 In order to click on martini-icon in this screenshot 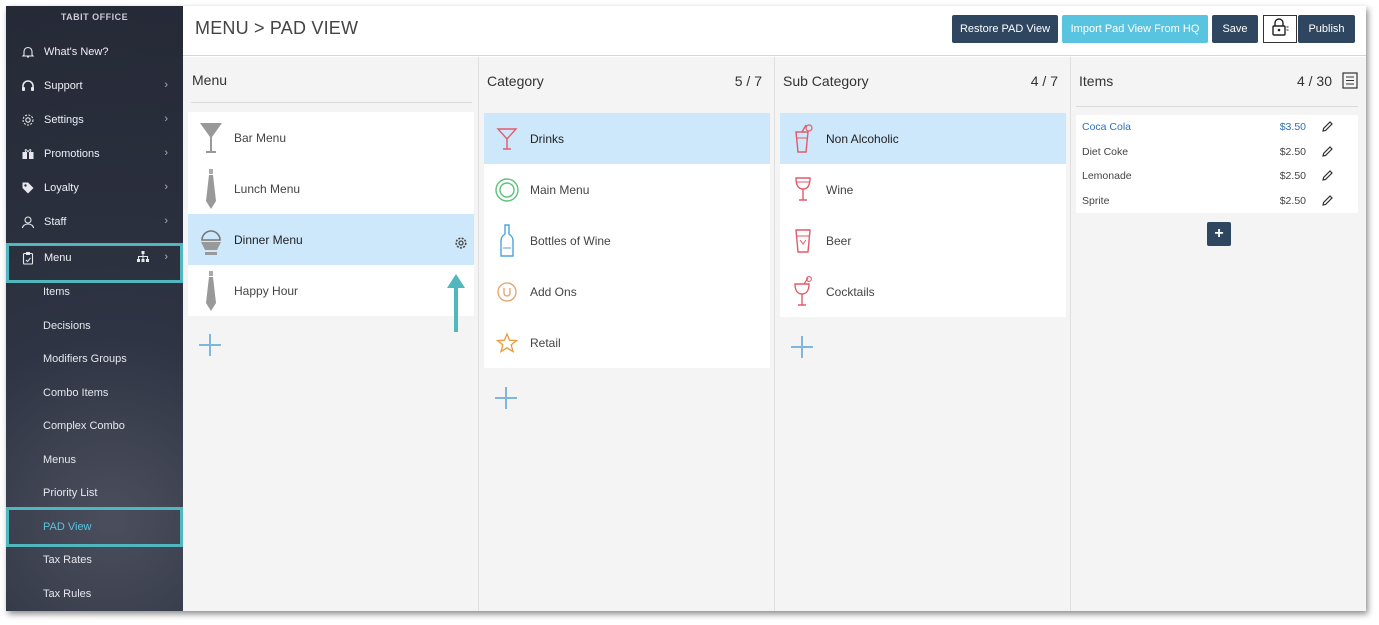, I will do `click(507, 139)`.